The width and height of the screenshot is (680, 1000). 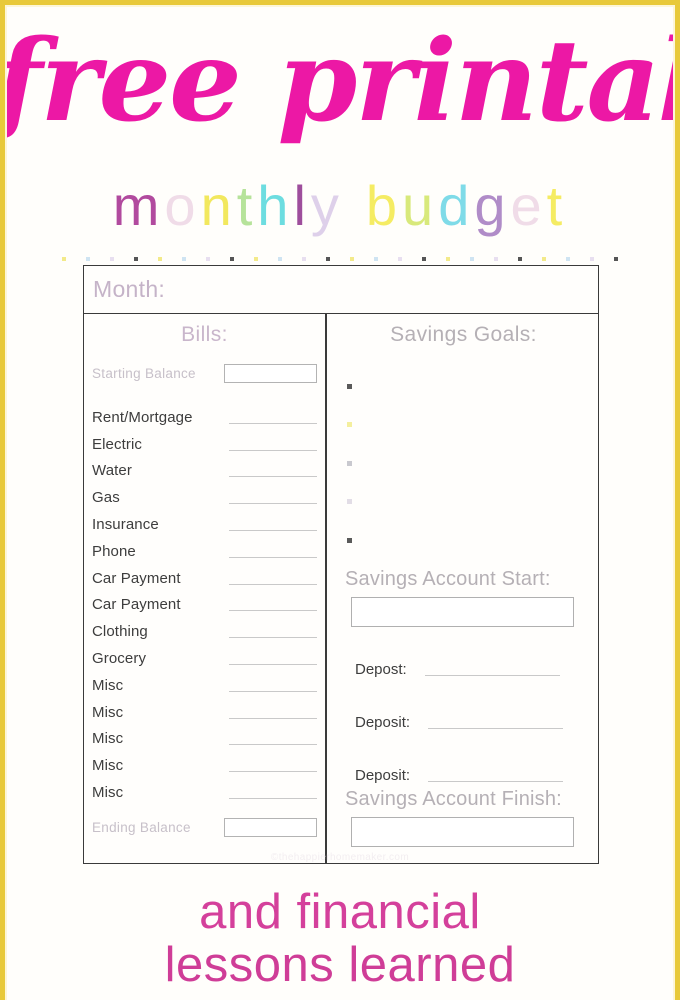 What do you see at coordinates (112, 471) in the screenshot?
I see `bill-label: Water` at bounding box center [112, 471].